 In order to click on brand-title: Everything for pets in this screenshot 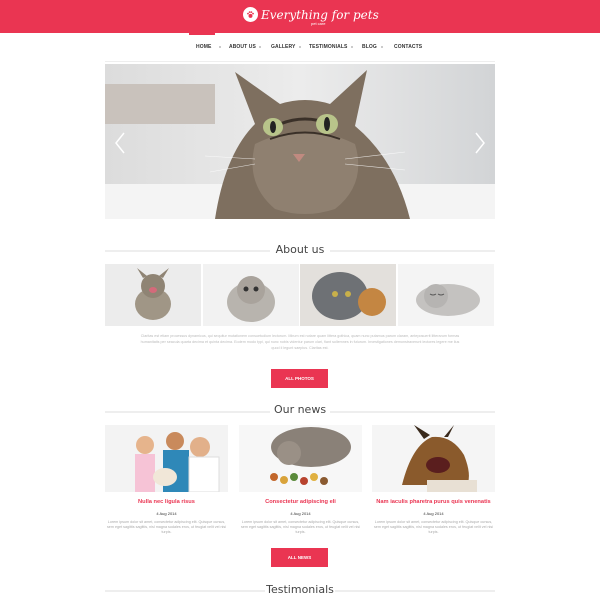, I will do `click(320, 14)`.